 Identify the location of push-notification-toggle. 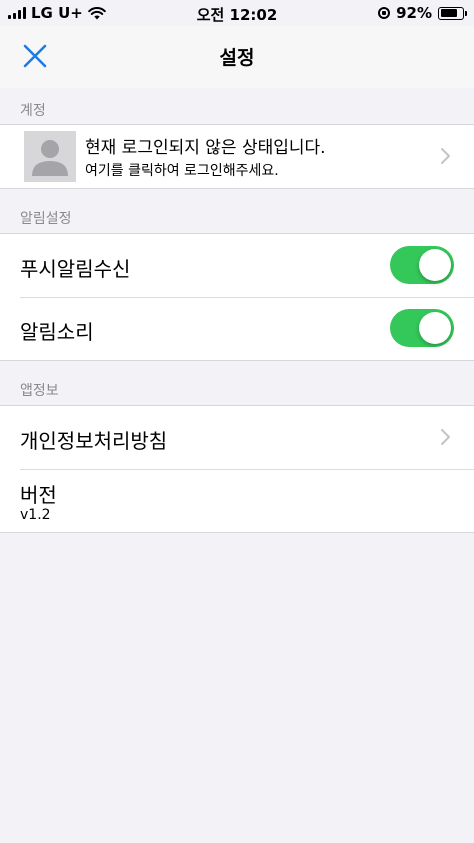
(422, 265).